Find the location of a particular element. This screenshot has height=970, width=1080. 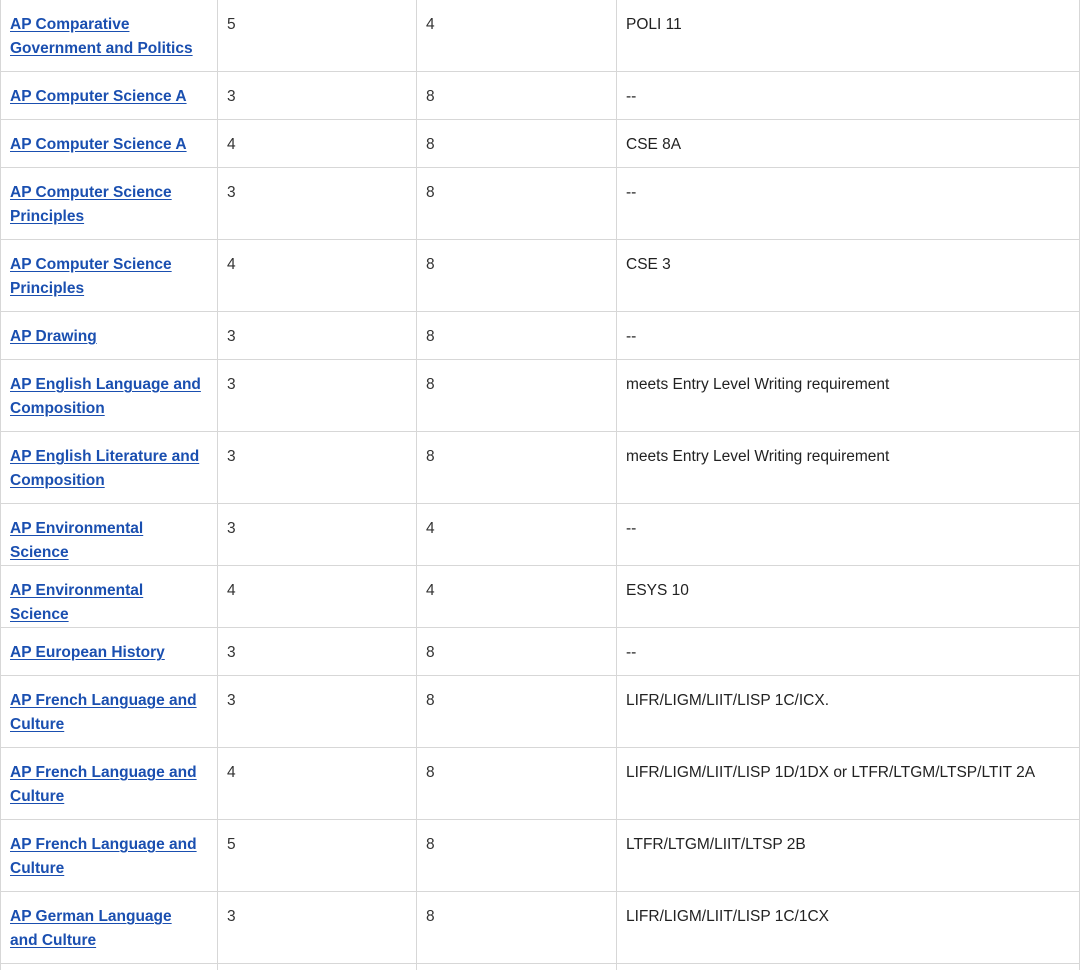

course-cell: AP English Language and Composition is located at coordinates (109, 395).